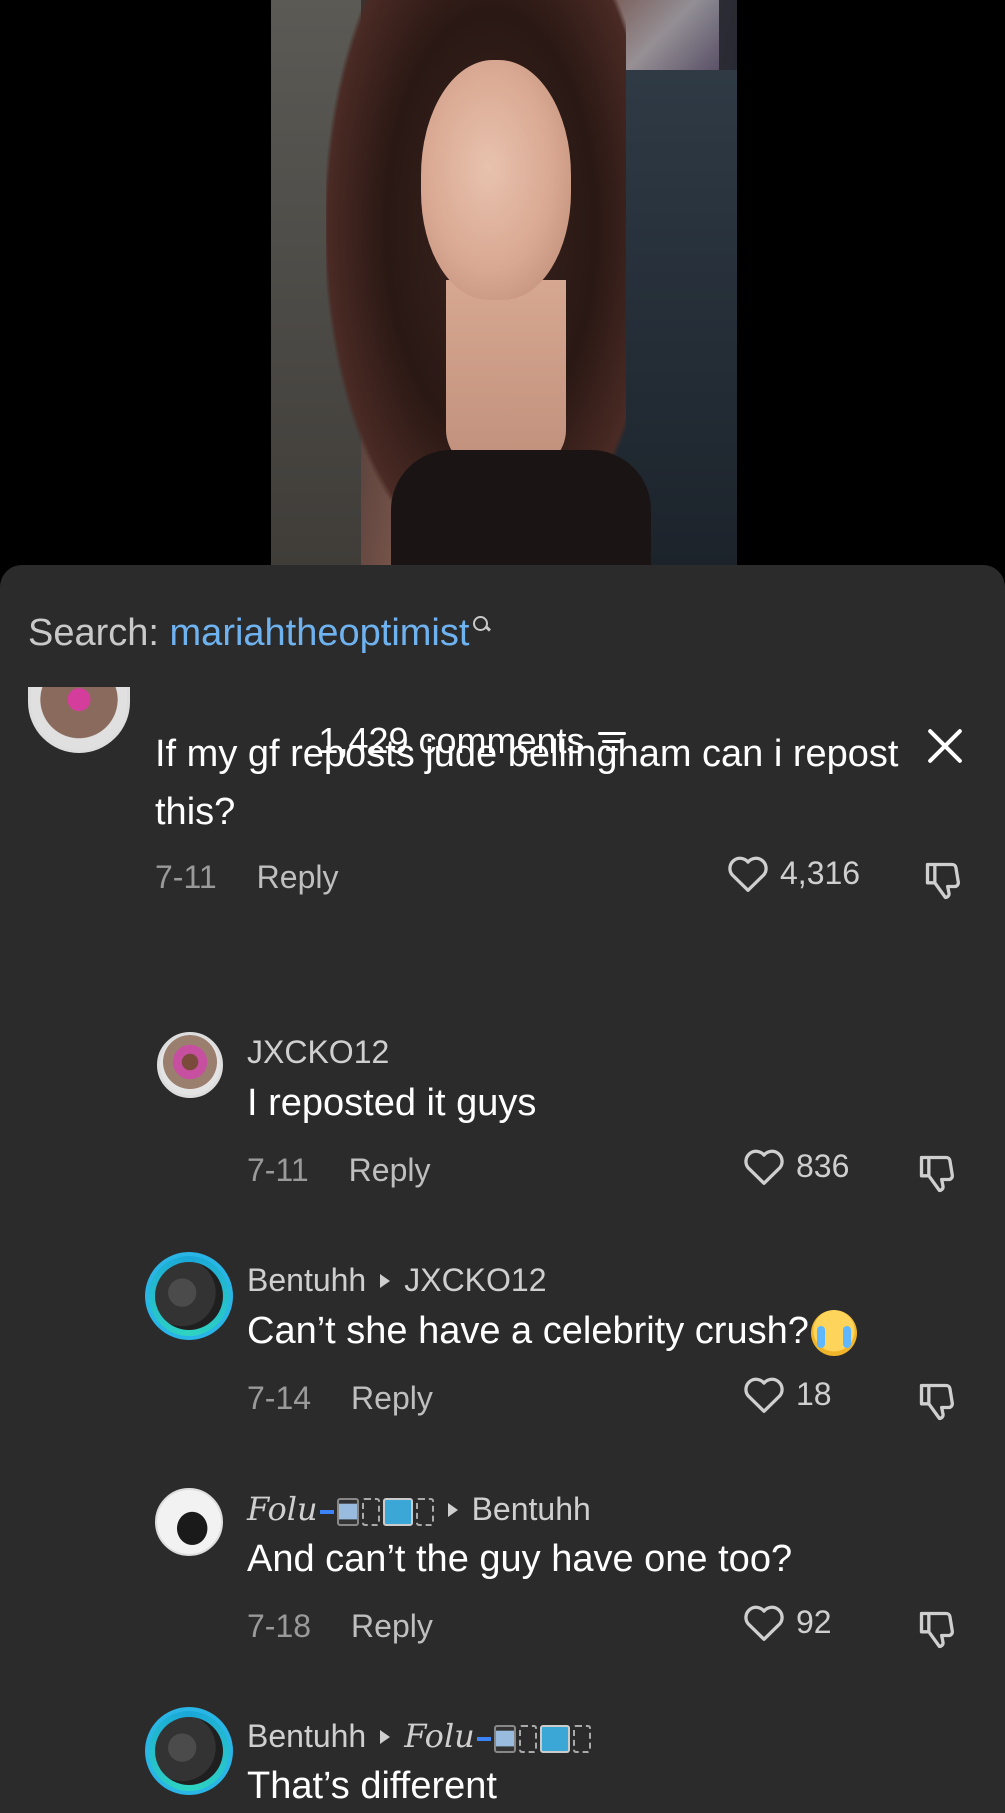 The width and height of the screenshot is (1005, 1813). I want to click on like-count: 4,316, so click(820, 872).